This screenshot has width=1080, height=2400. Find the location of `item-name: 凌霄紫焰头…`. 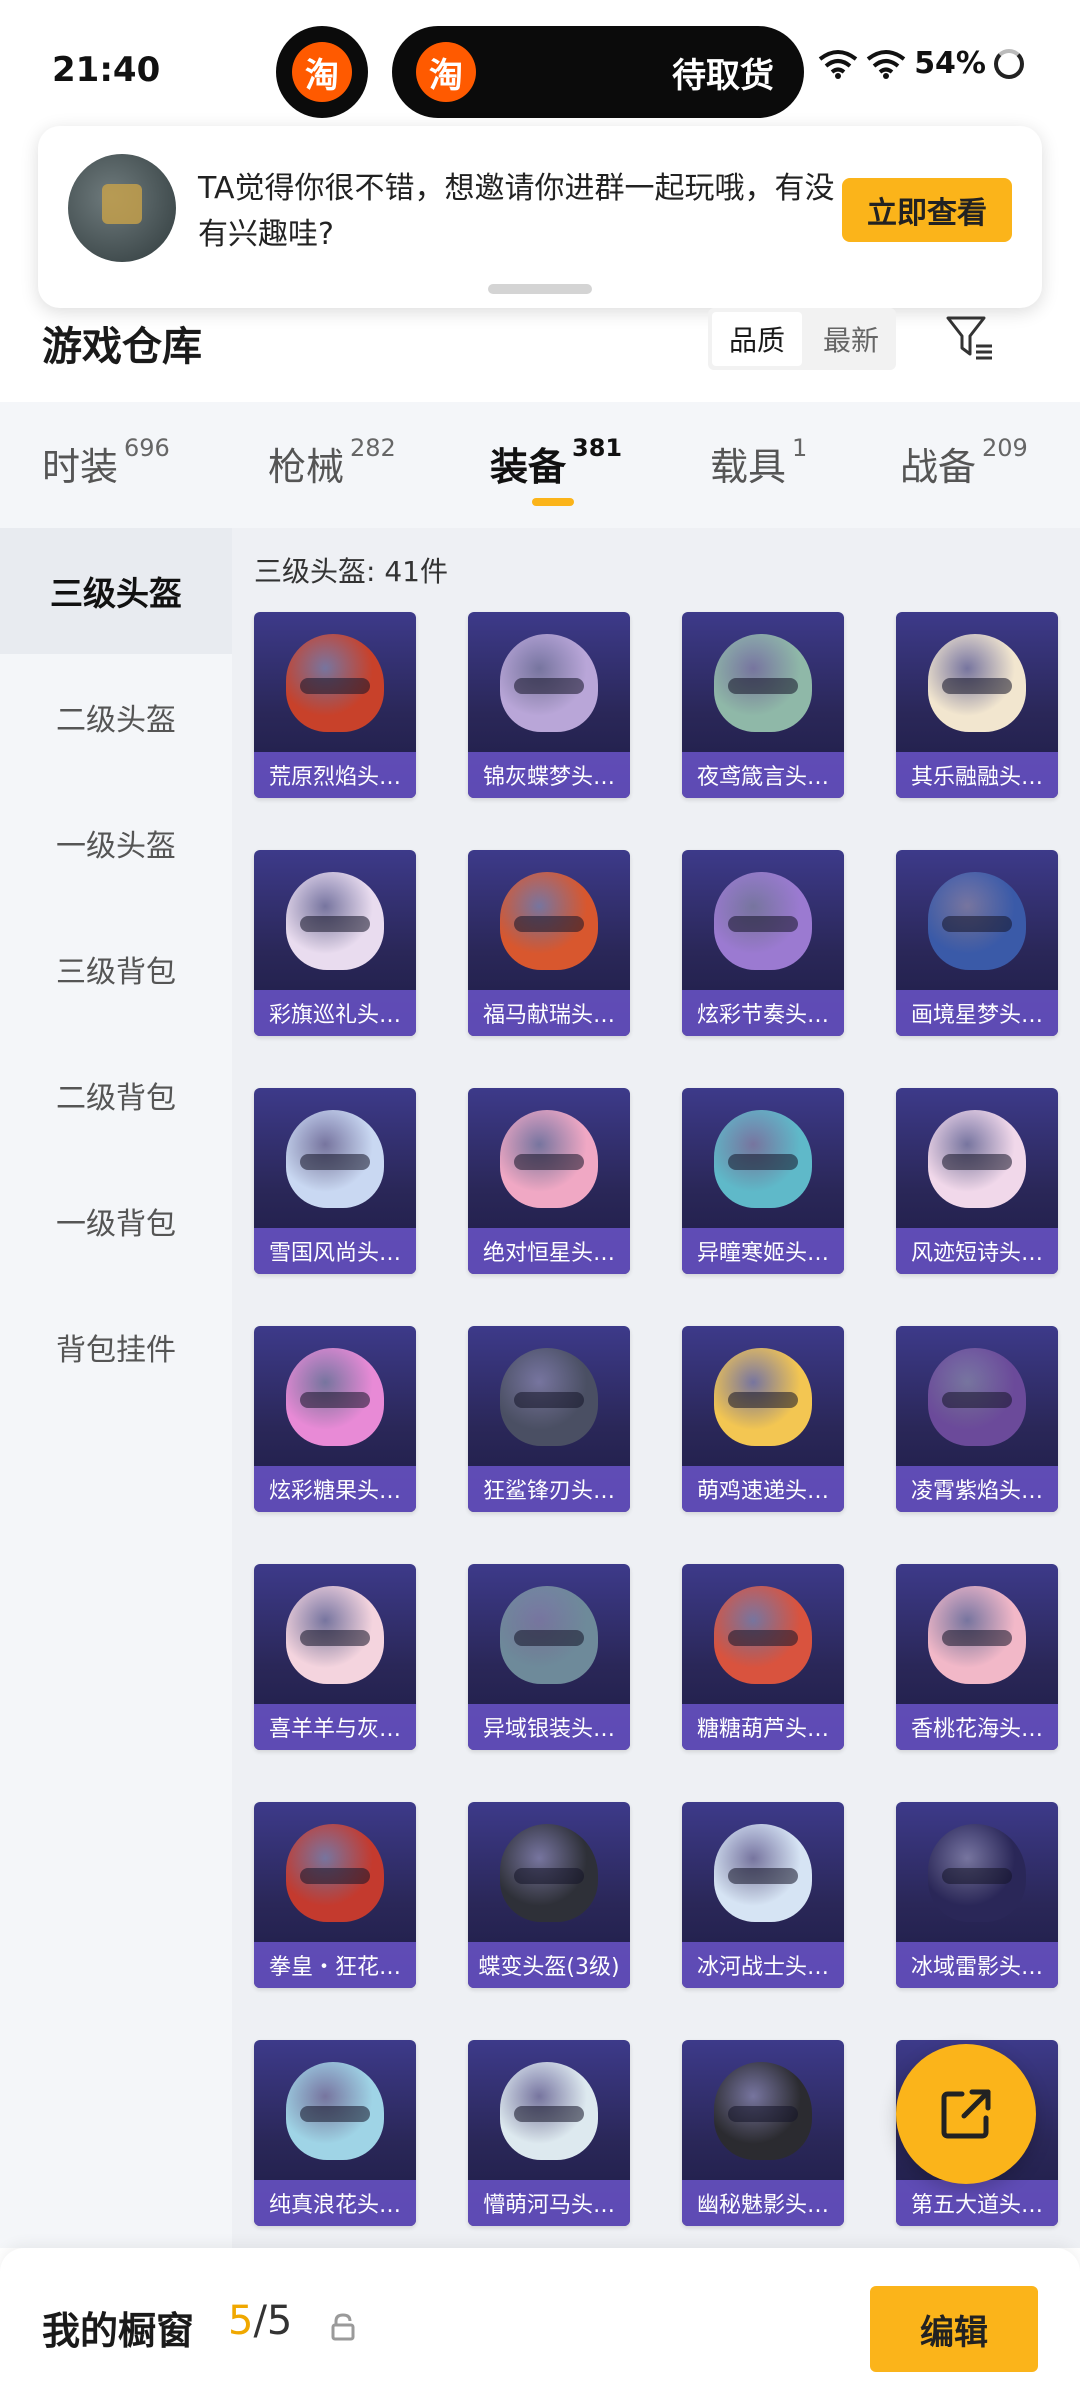

item-name: 凌霄紫焰头… is located at coordinates (977, 1489).